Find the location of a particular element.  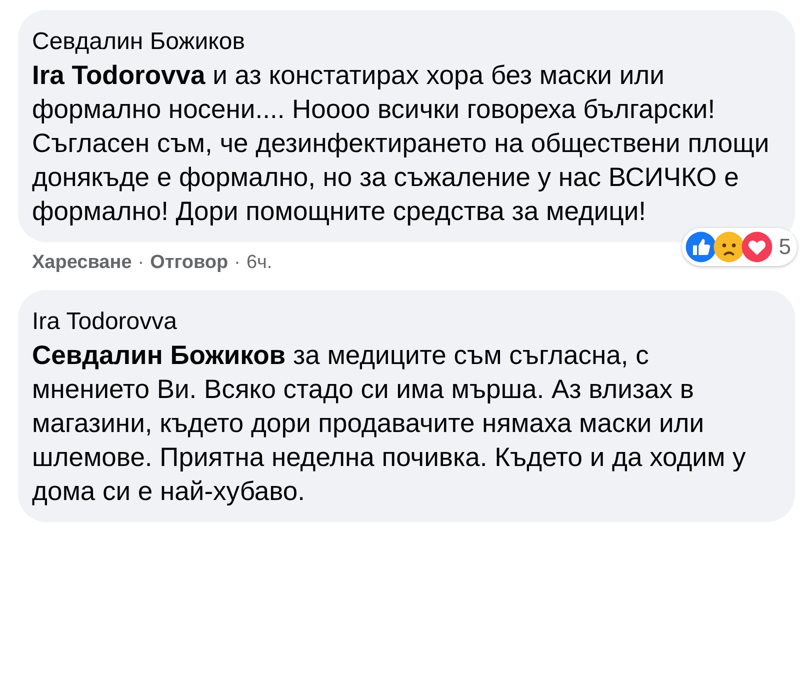

comment-time: 6ч. is located at coordinates (259, 263).